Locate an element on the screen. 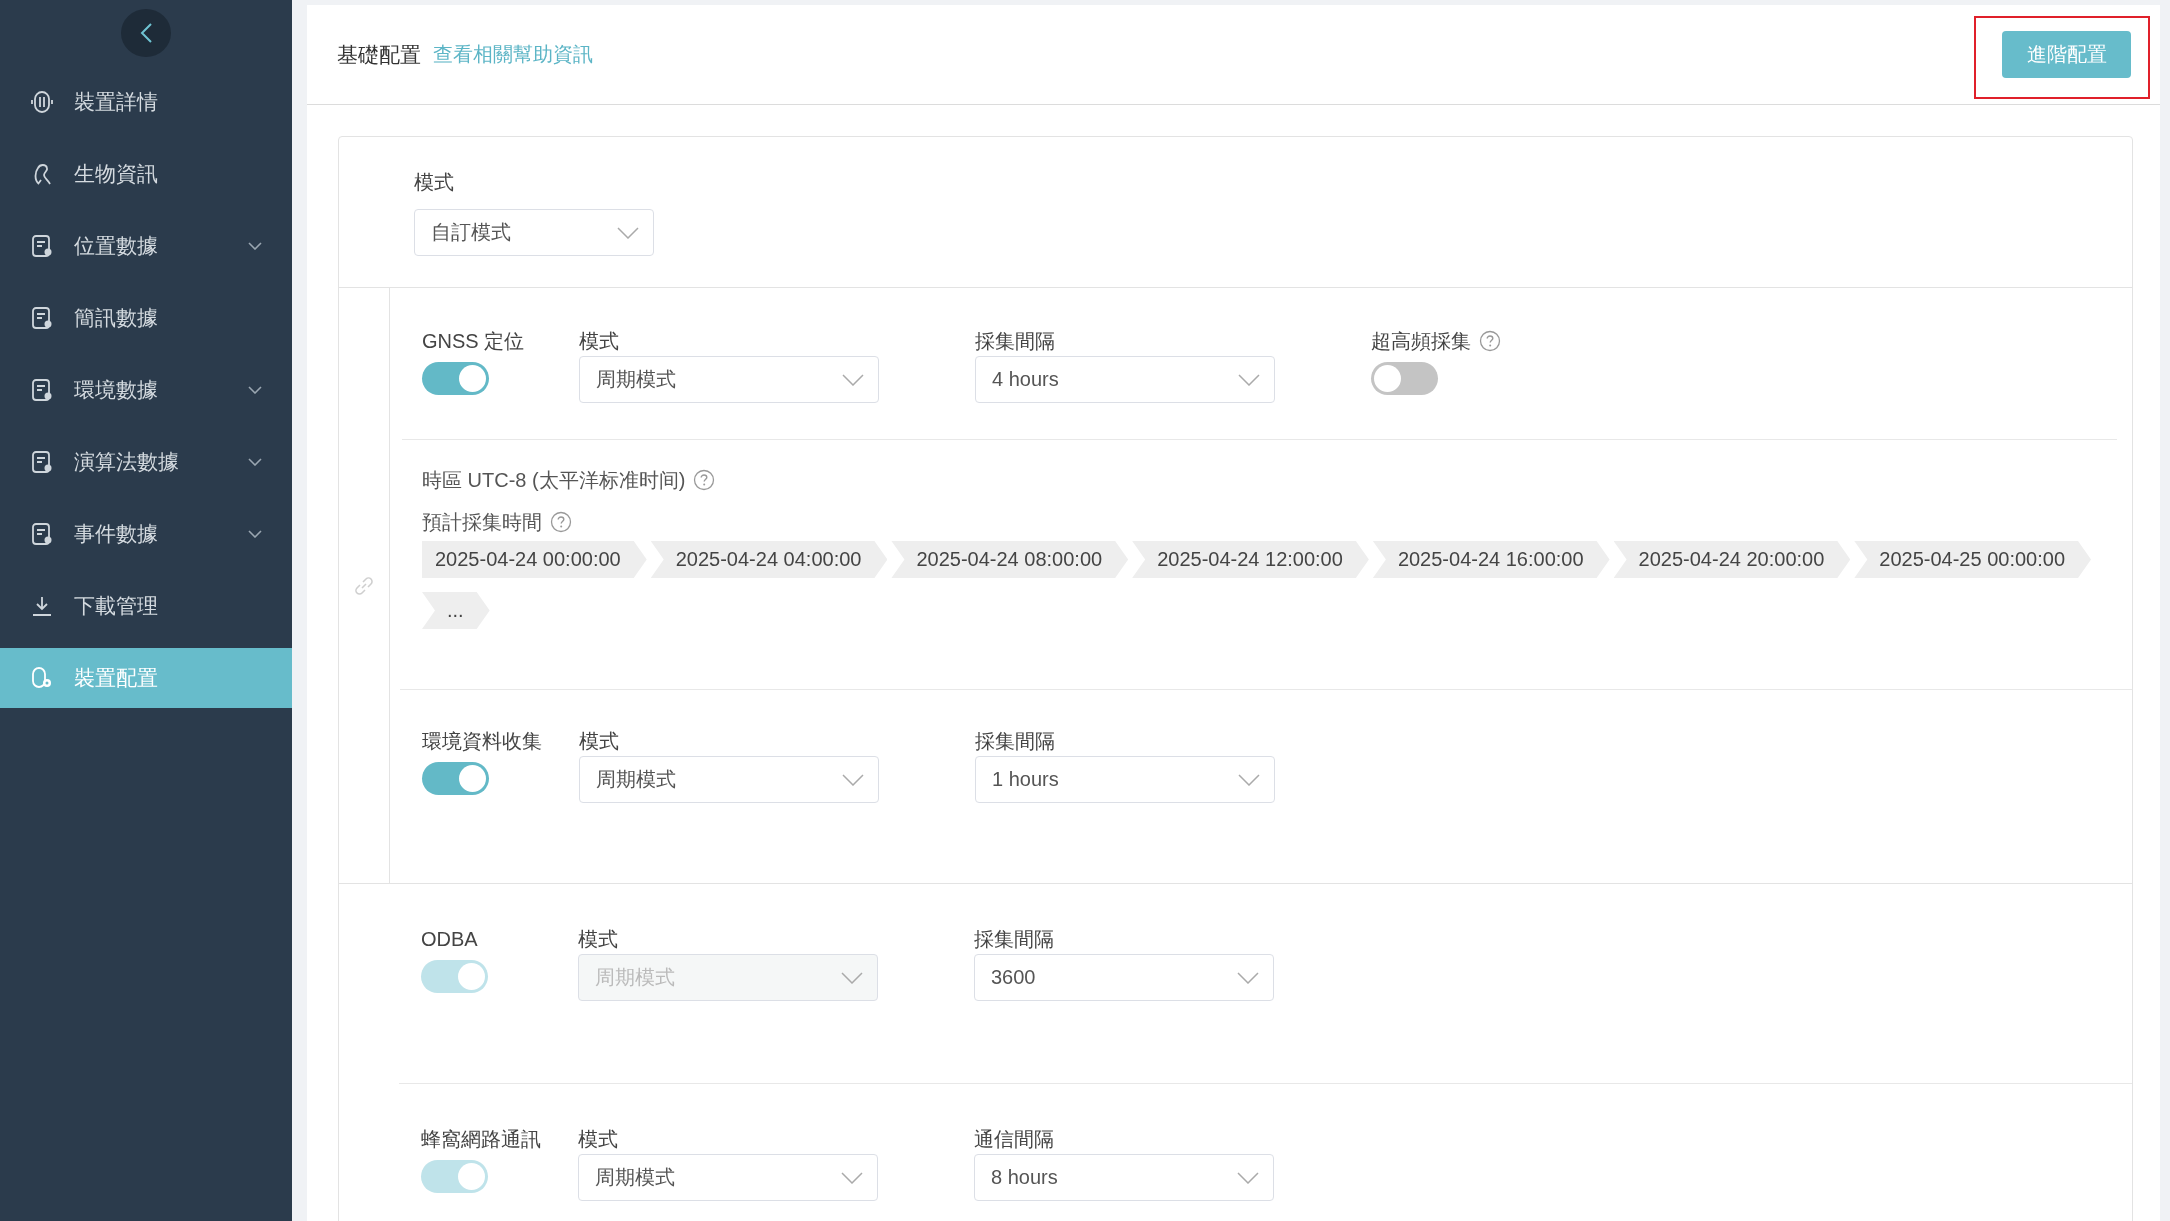 This screenshot has width=2170, height=1221. field-label: 超高頻採集 is located at coordinates (1421, 341).